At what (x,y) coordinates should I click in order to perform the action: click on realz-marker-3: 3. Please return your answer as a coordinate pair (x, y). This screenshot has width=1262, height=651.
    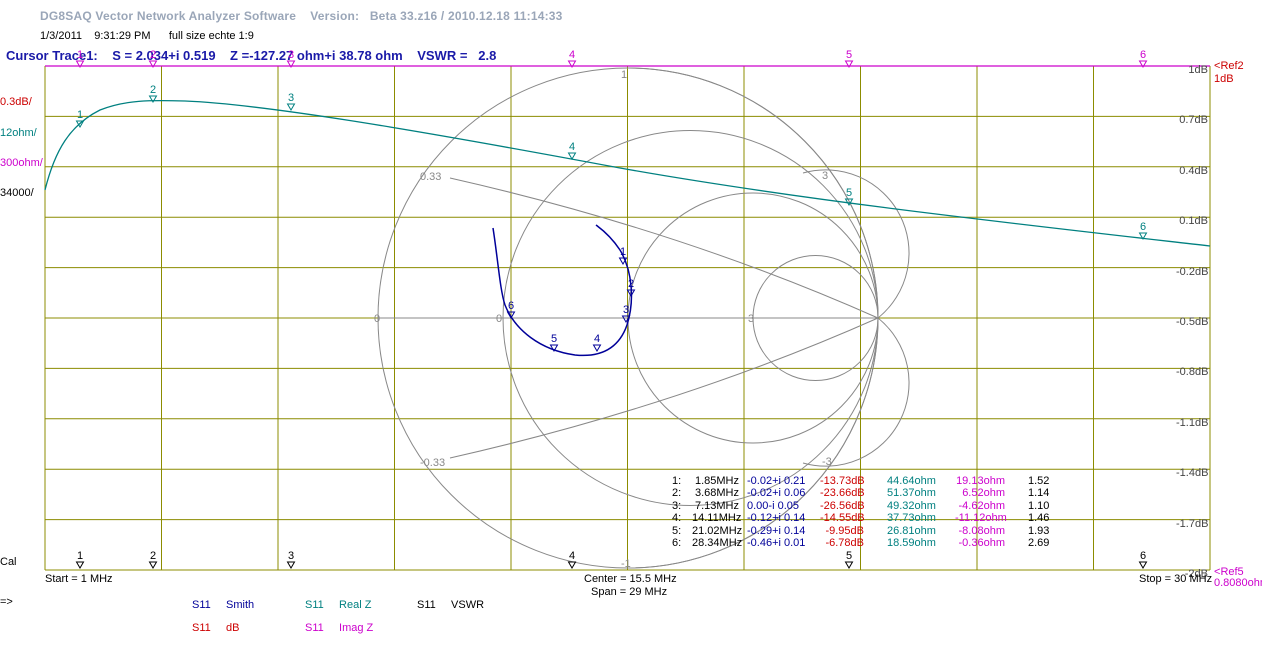
    Looking at the image, I should click on (291, 101).